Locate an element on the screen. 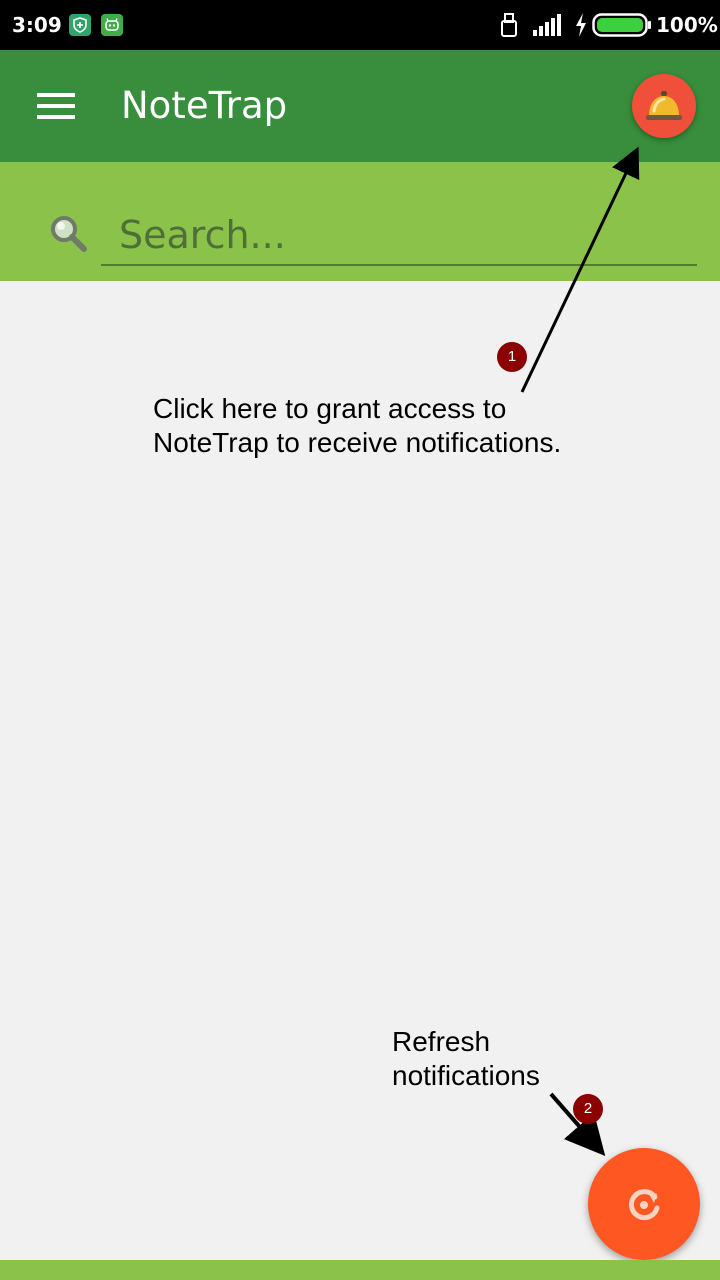 Image resolution: width=720 pixels, height=1280 pixels. toolbar: NoteTrap is located at coordinates (360, 106).